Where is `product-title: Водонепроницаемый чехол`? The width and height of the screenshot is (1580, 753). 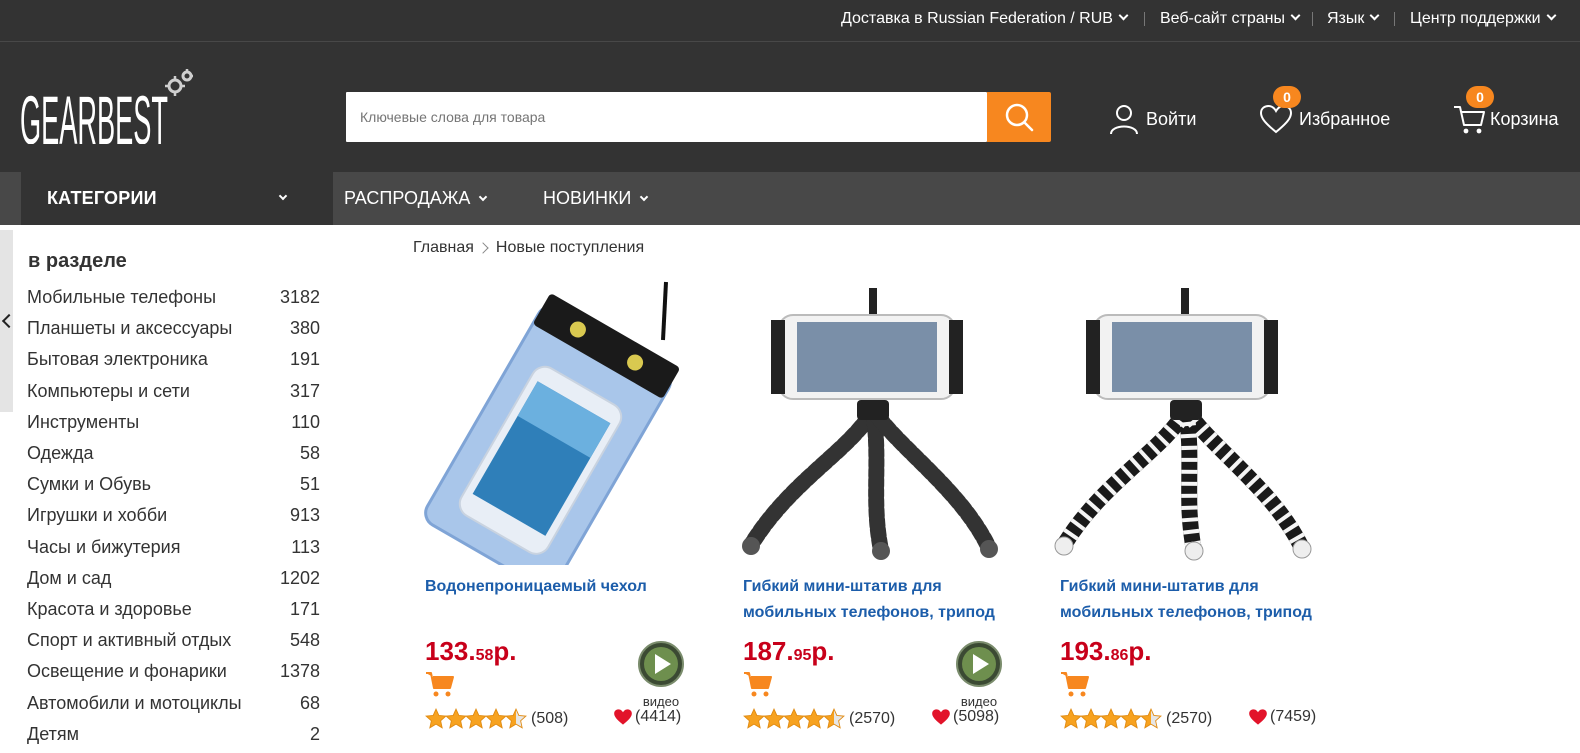
product-title: Водонепроницаемый чехол is located at coordinates (565, 587).